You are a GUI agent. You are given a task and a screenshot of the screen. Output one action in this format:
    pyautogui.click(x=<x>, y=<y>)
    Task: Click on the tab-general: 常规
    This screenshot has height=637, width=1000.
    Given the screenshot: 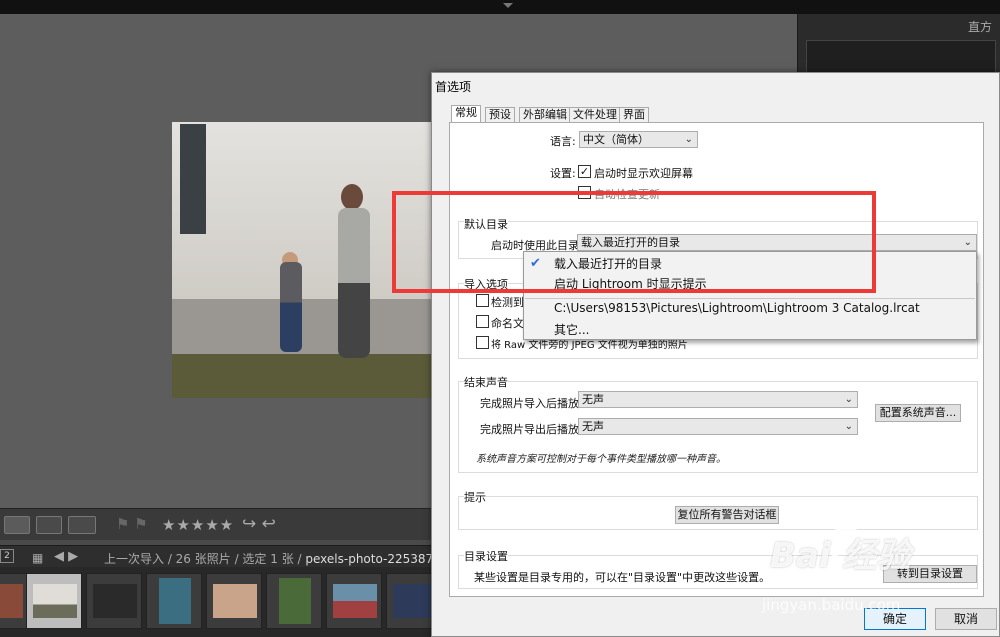 What is the action you would take?
    pyautogui.click(x=466, y=114)
    